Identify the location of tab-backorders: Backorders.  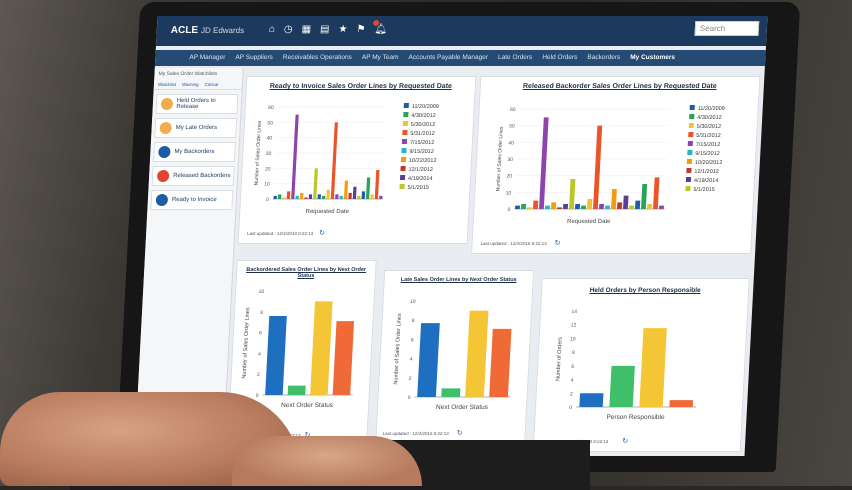
(604, 58).